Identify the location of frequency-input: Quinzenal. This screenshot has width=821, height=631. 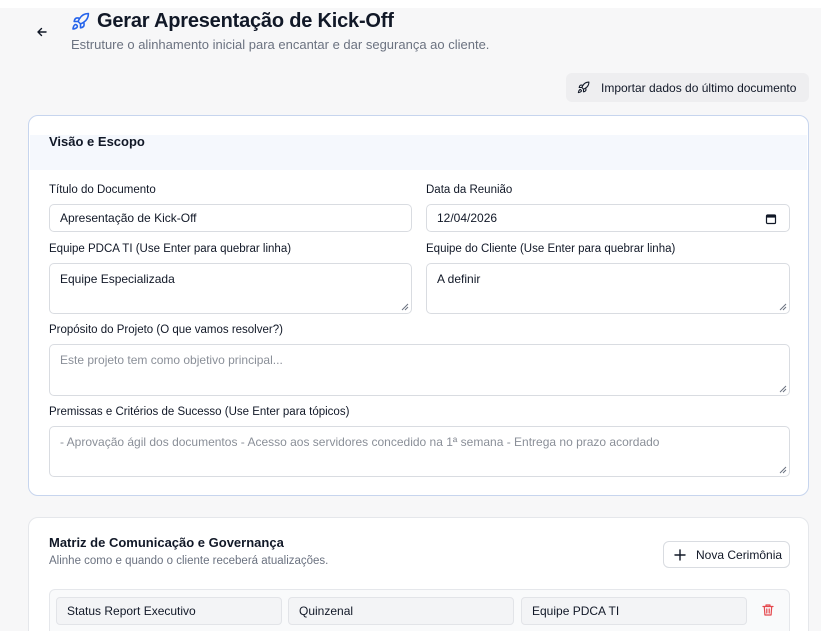
(401, 611).